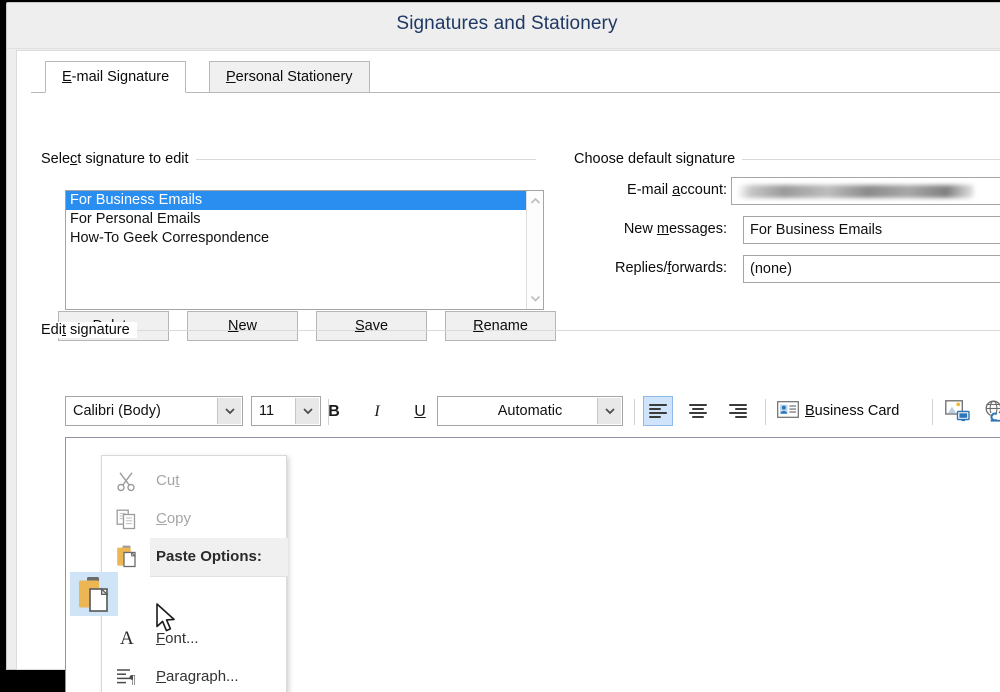  Describe the element at coordinates (195, 481) in the screenshot. I see `context-menu-item-cut: Cut` at that location.